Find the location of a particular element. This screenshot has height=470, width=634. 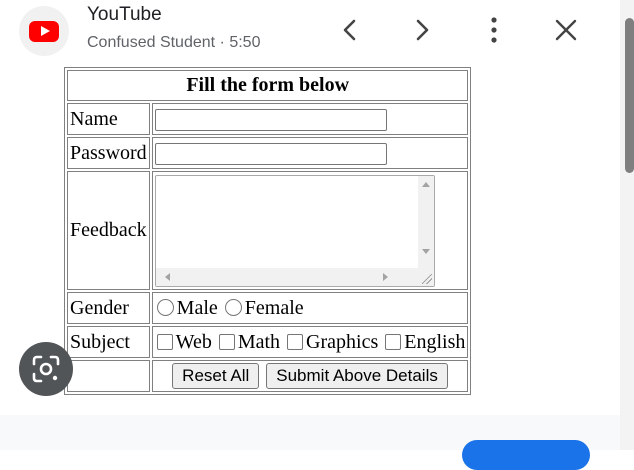

name-input is located at coordinates (270, 119).